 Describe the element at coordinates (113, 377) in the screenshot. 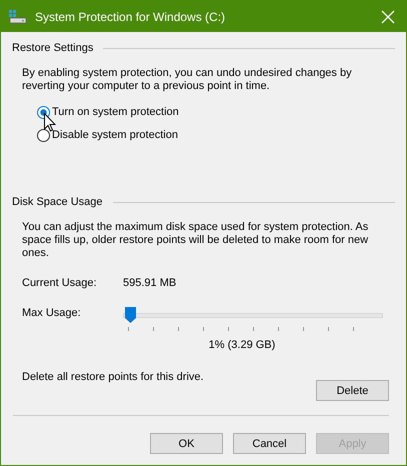

I see `delete-text: Delete all restore points for this drive.` at that location.